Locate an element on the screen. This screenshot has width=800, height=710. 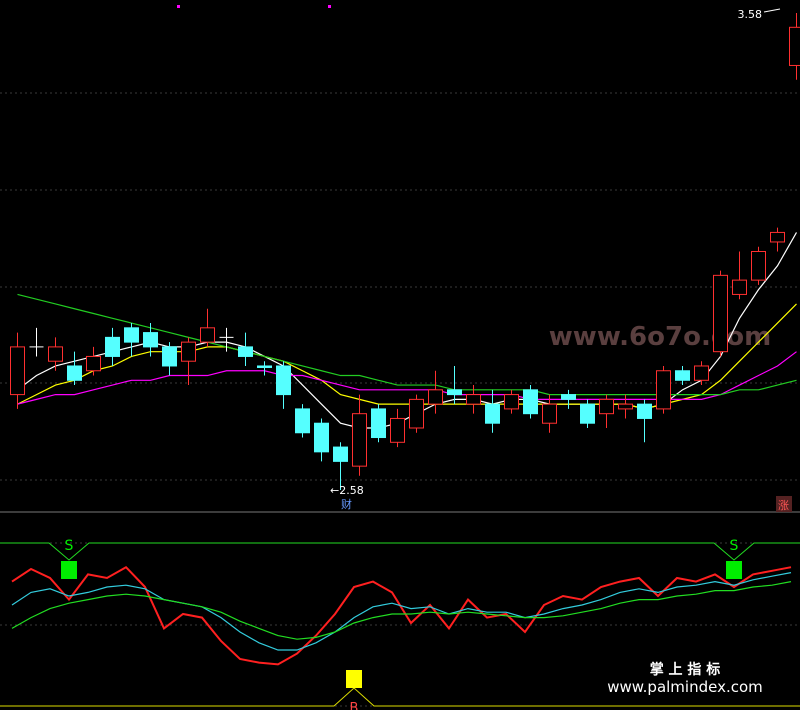
watermark-site: www.palmindex.com is located at coordinates (685, 687).